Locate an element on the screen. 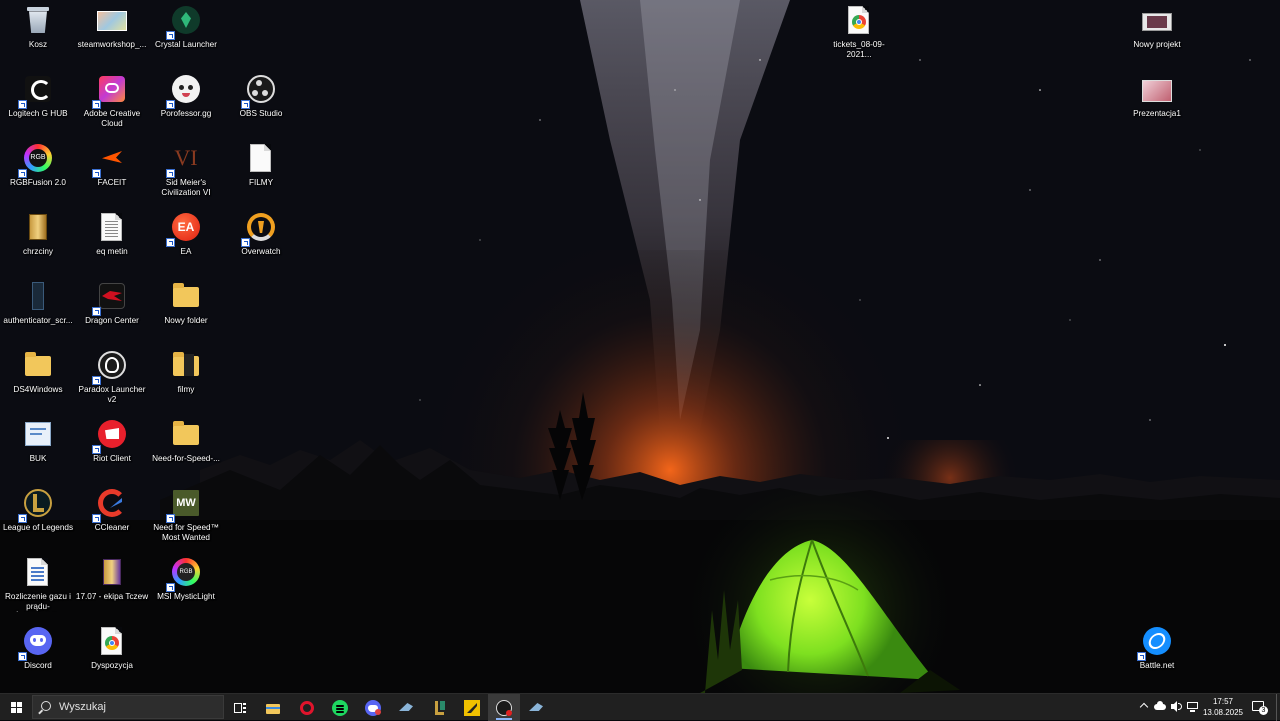 Image resolution: width=1280 pixels, height=721 pixels. icon-label: Prezentacja1 is located at coordinates (1157, 113).